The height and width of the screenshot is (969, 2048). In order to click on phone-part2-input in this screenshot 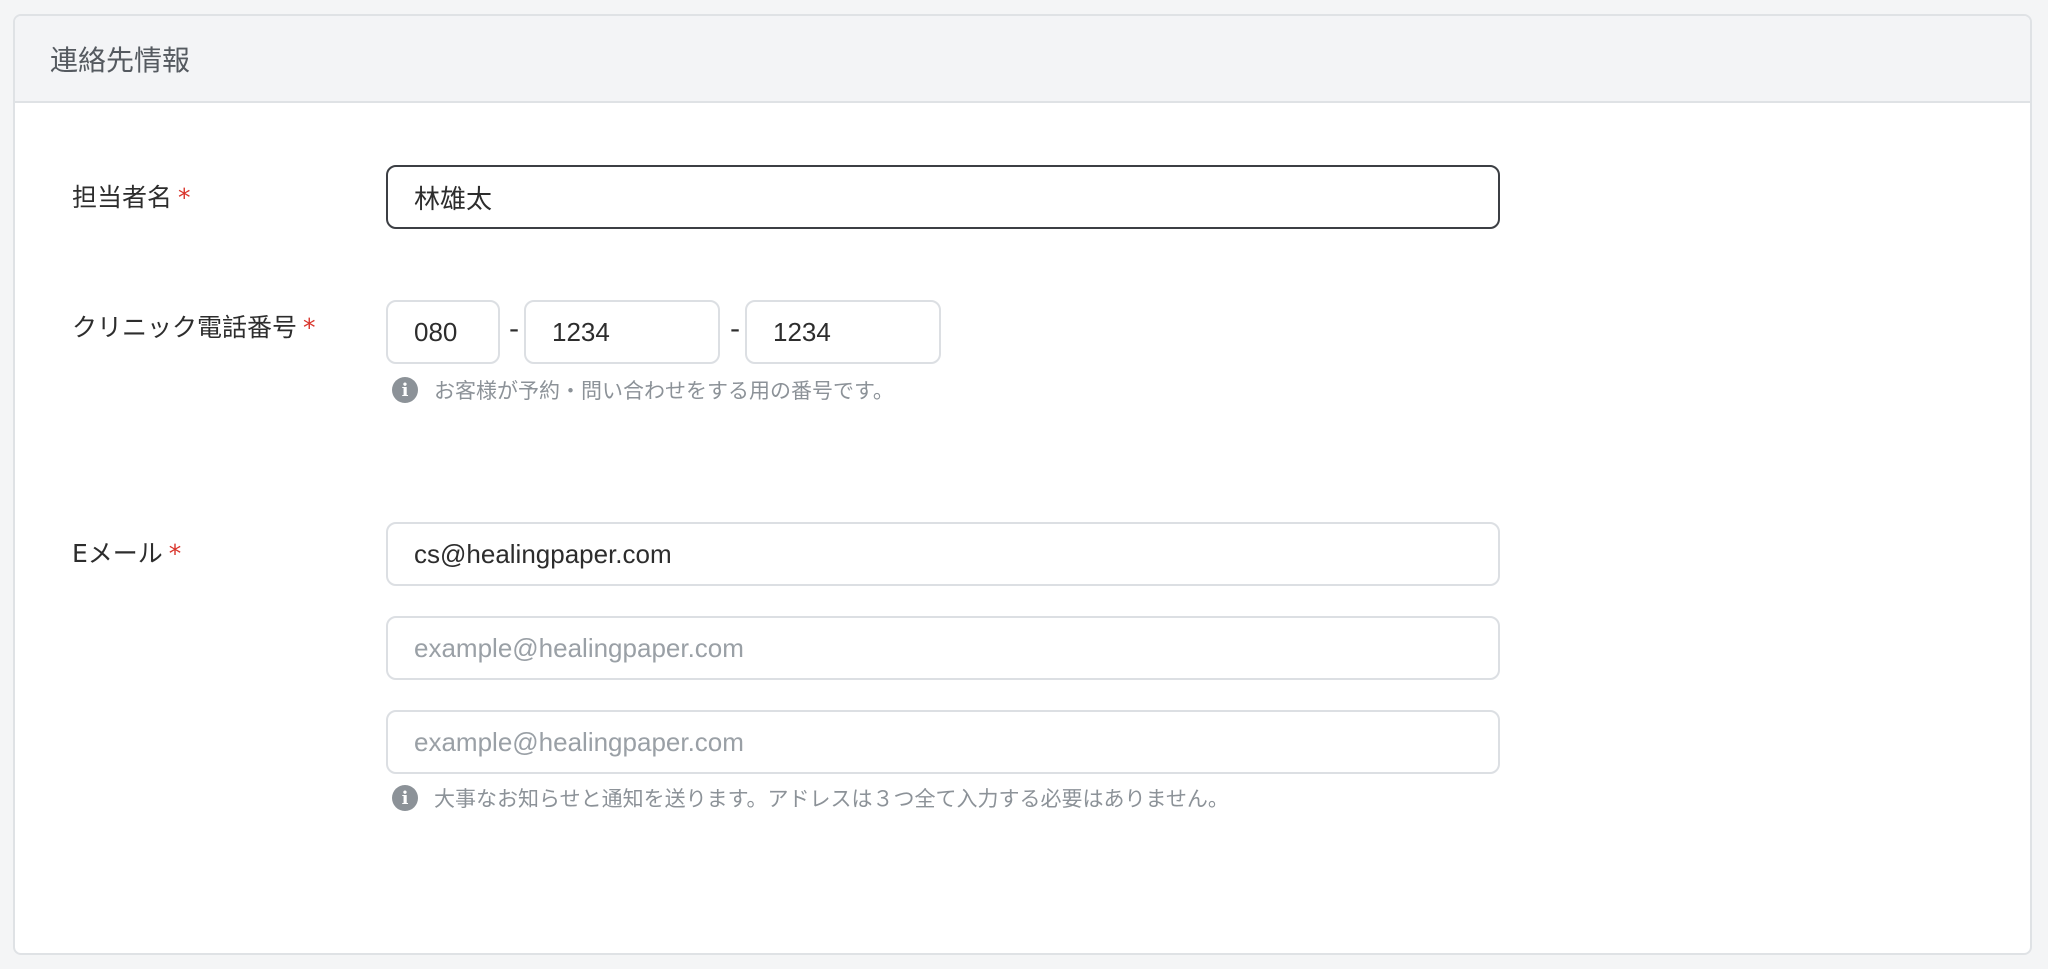, I will do `click(622, 332)`.